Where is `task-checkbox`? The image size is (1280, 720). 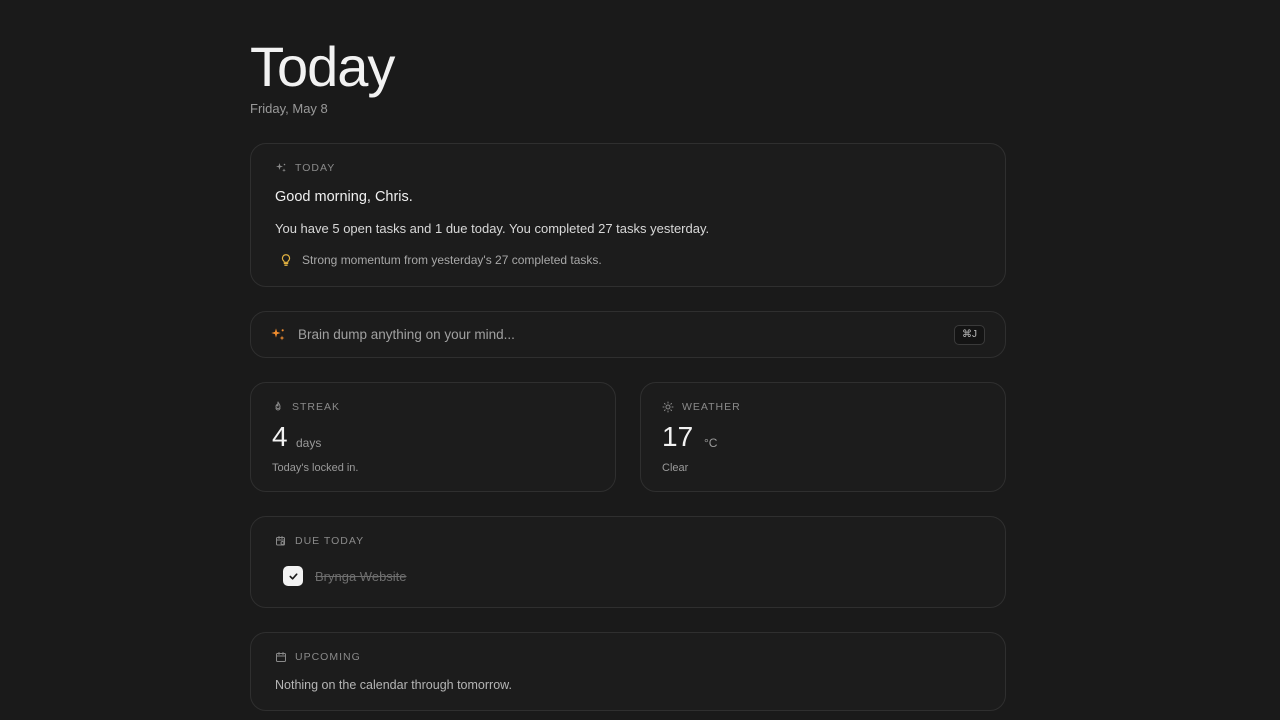 task-checkbox is located at coordinates (293, 576).